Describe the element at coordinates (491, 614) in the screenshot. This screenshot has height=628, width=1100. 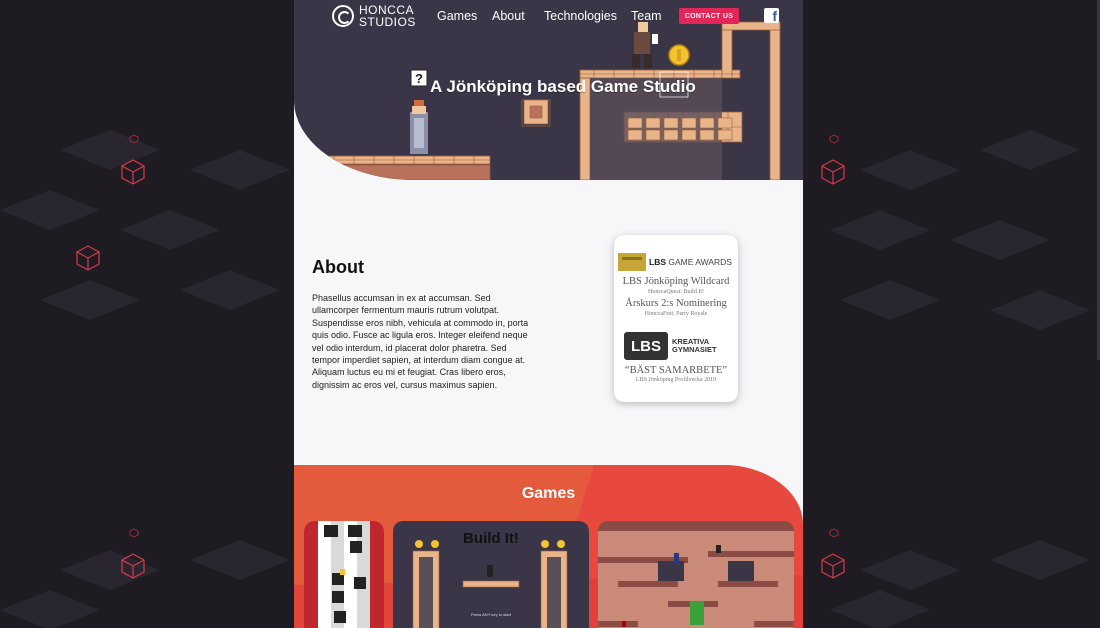
I see `game2-press-start: Press ANY key to start` at that location.